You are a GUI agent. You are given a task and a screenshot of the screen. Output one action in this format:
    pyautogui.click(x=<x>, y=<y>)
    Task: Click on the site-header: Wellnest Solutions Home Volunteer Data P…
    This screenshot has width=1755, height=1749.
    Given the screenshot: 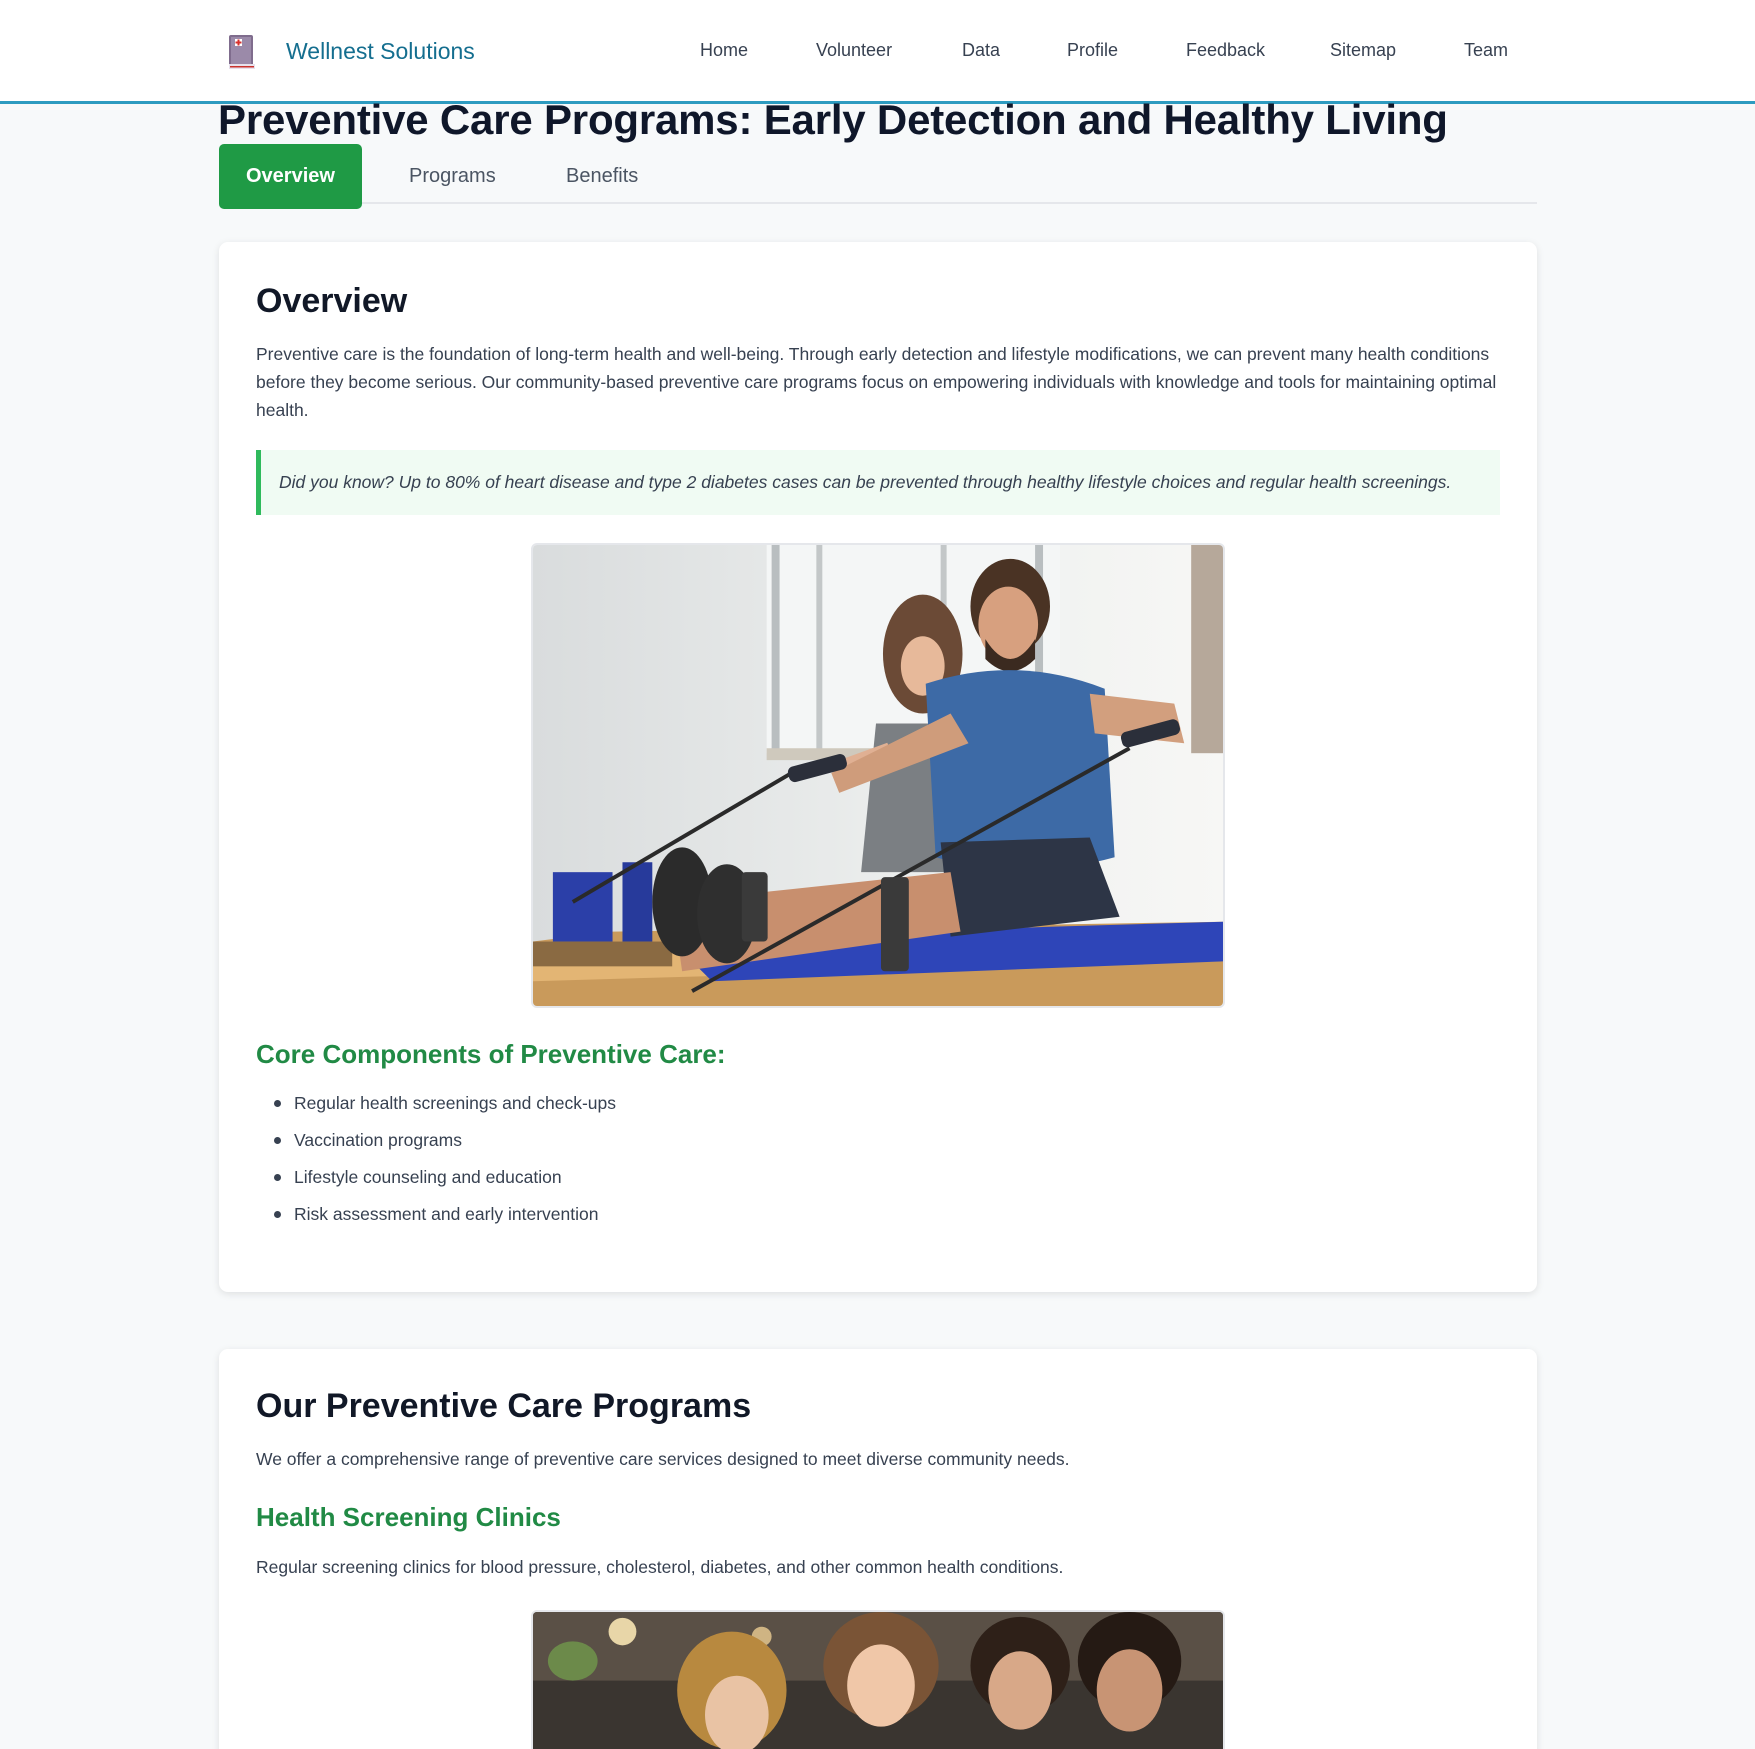 What is the action you would take?
    pyautogui.click(x=877, y=52)
    